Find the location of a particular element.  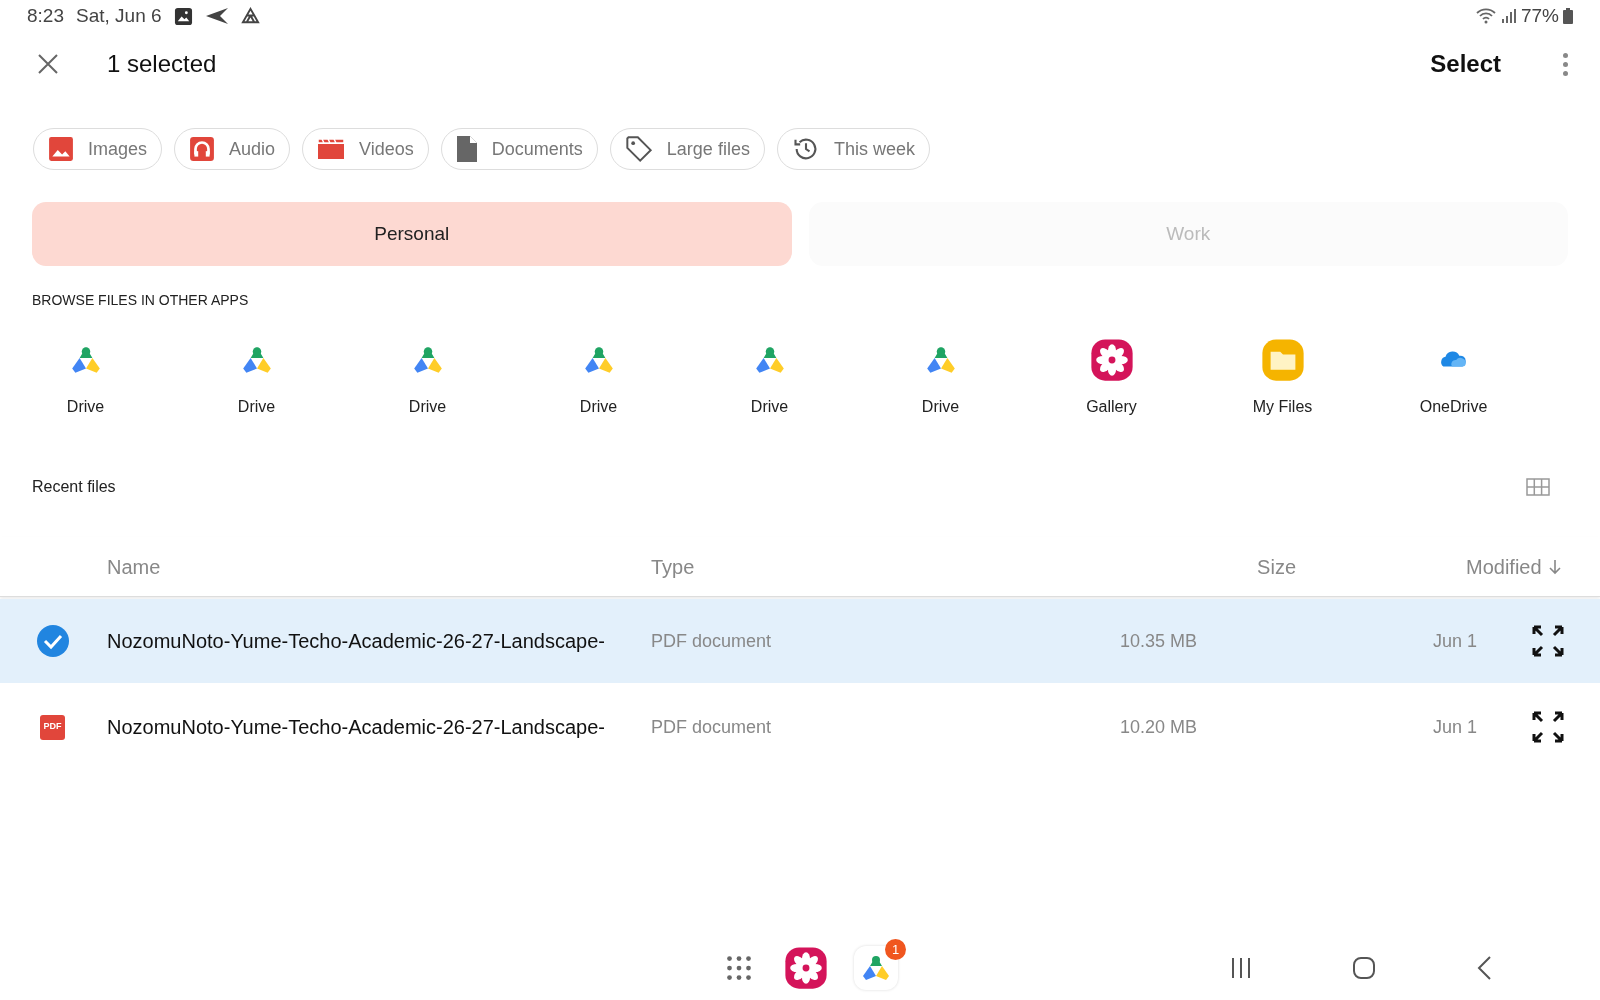

status-time: 8:23 is located at coordinates (45, 15).